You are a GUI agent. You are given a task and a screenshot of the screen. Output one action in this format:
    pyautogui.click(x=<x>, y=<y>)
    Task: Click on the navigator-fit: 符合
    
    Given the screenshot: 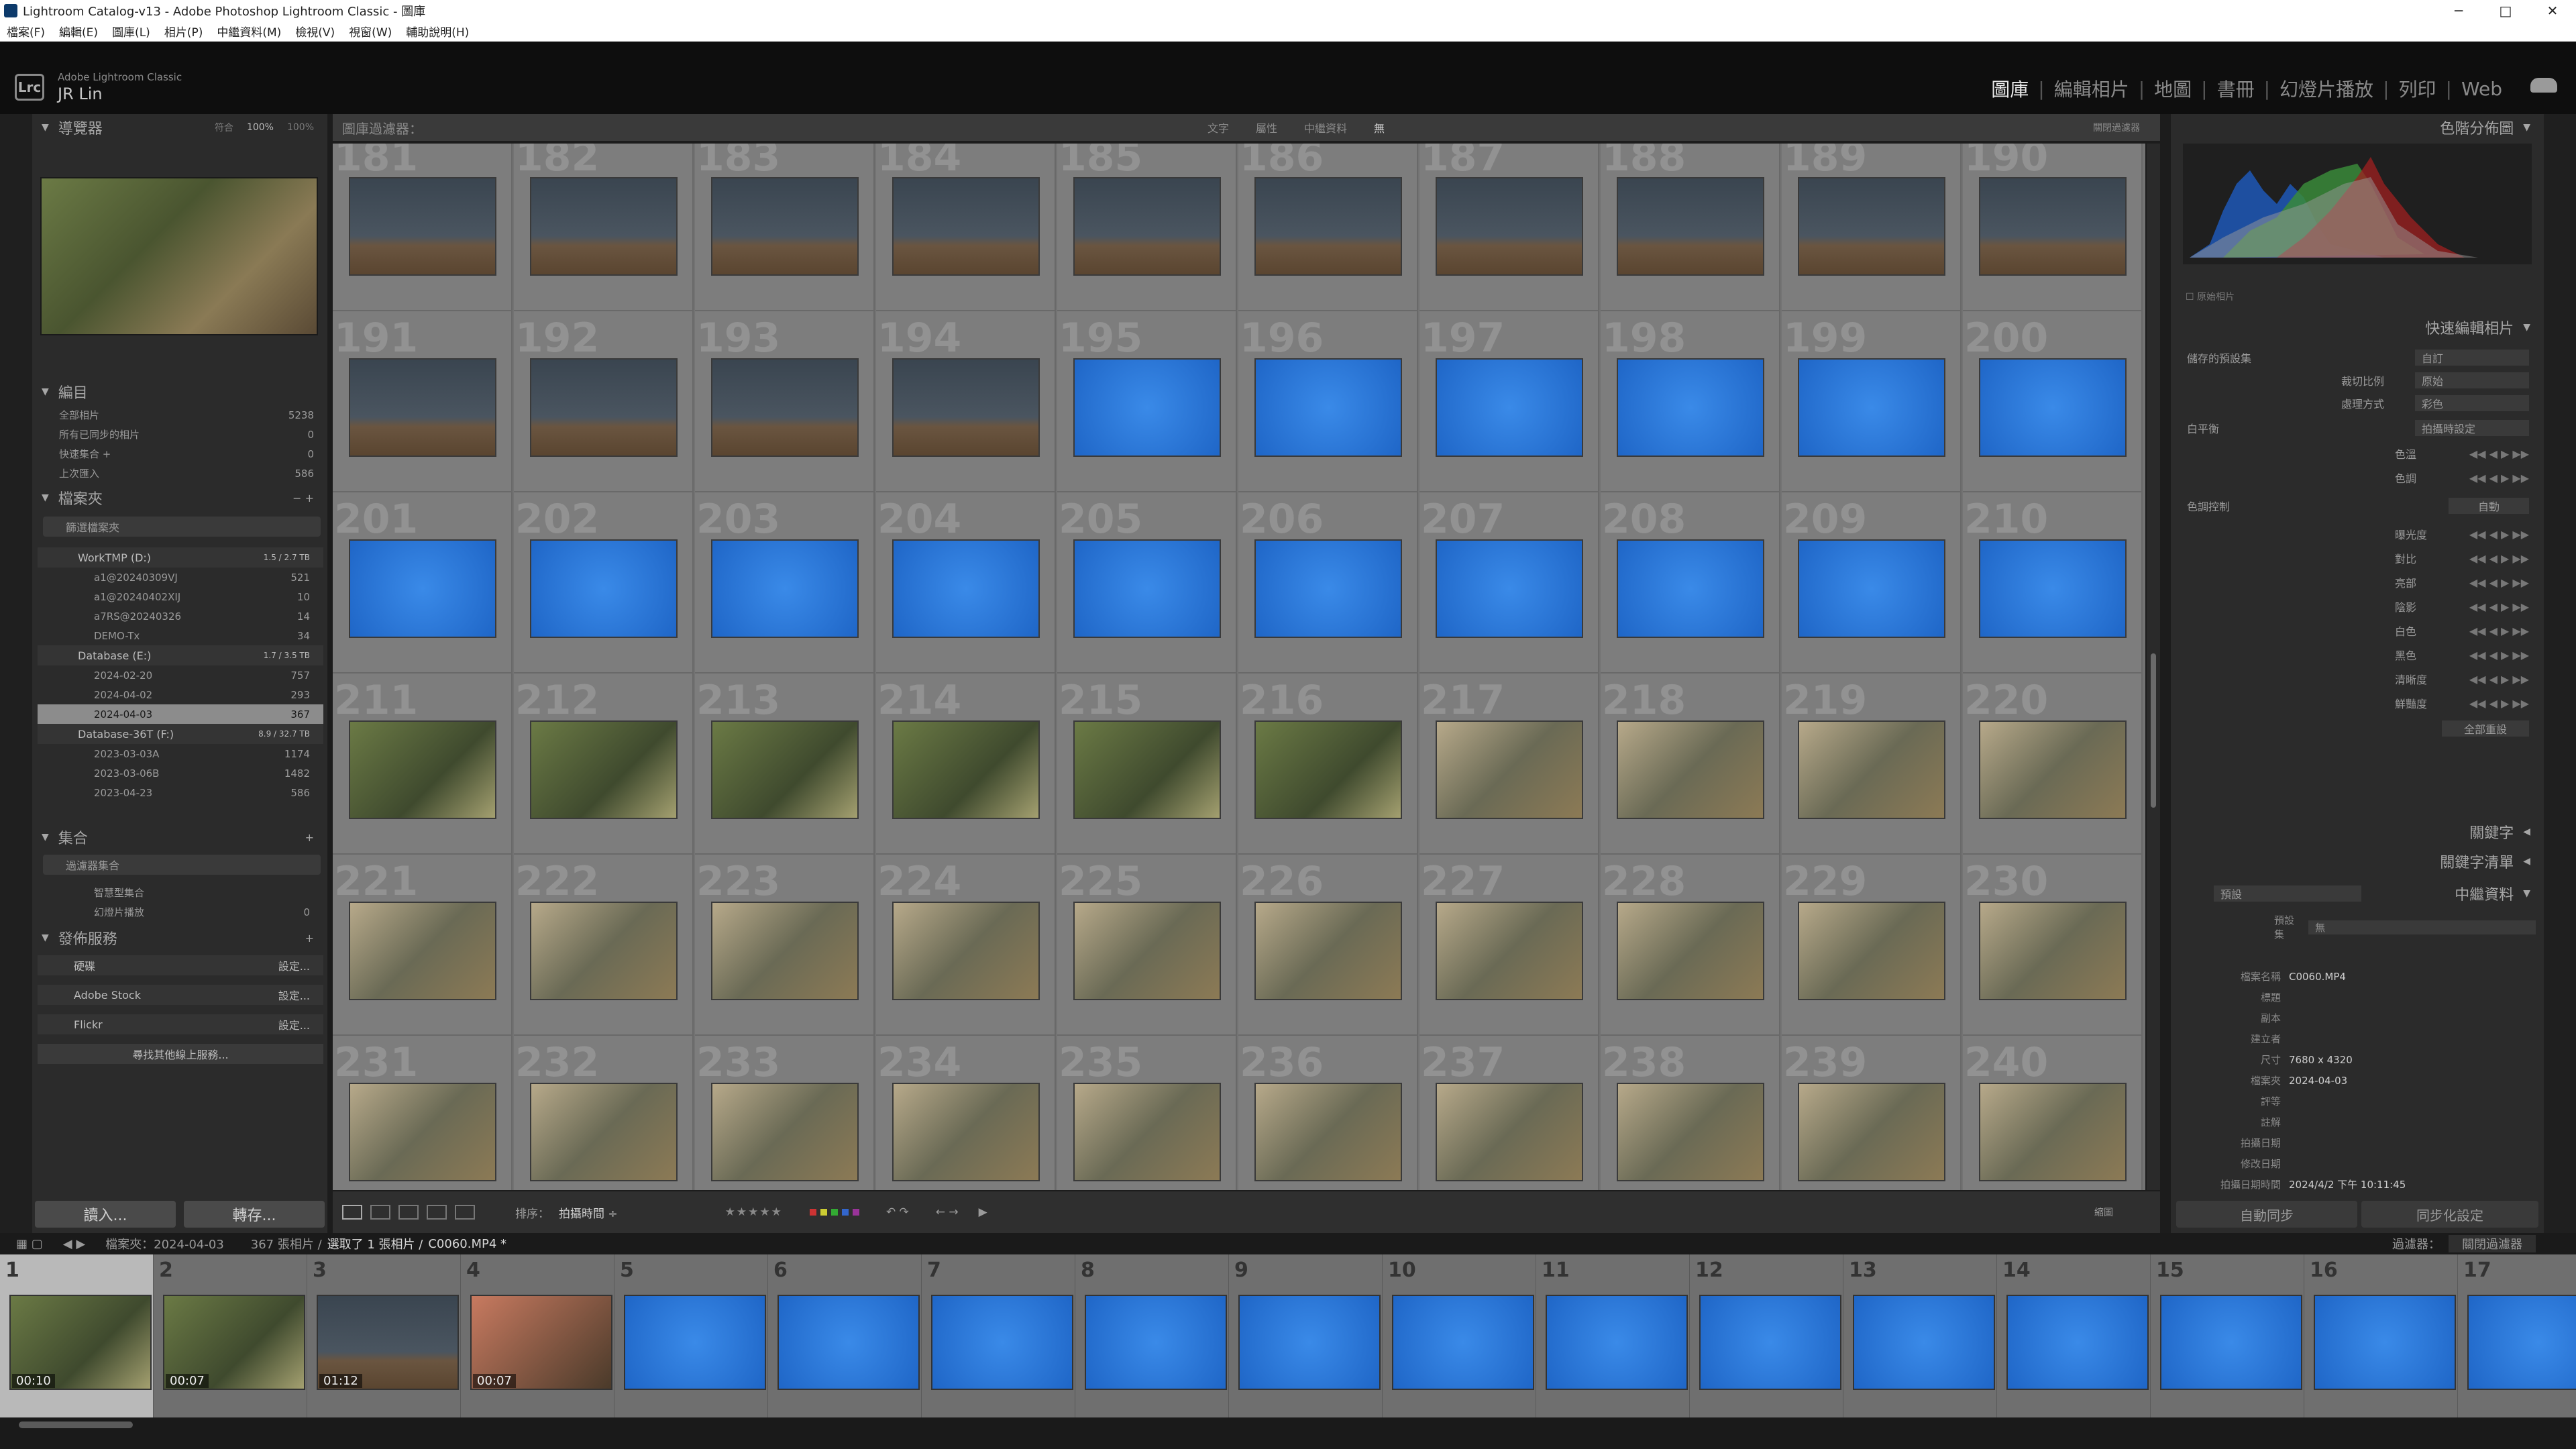 What is the action you would take?
    pyautogui.click(x=224, y=127)
    